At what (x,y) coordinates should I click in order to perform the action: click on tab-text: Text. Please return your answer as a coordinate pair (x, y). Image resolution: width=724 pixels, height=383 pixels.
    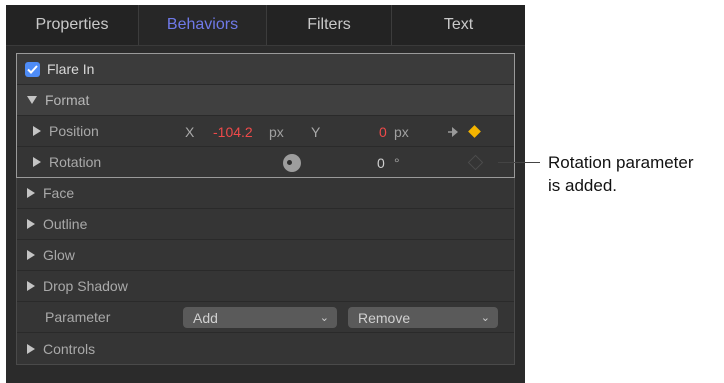
    Looking at the image, I should click on (458, 25).